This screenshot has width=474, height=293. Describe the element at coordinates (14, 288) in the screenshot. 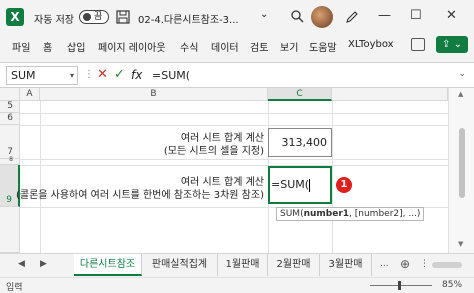

I see `status-mode: 입력` at that location.